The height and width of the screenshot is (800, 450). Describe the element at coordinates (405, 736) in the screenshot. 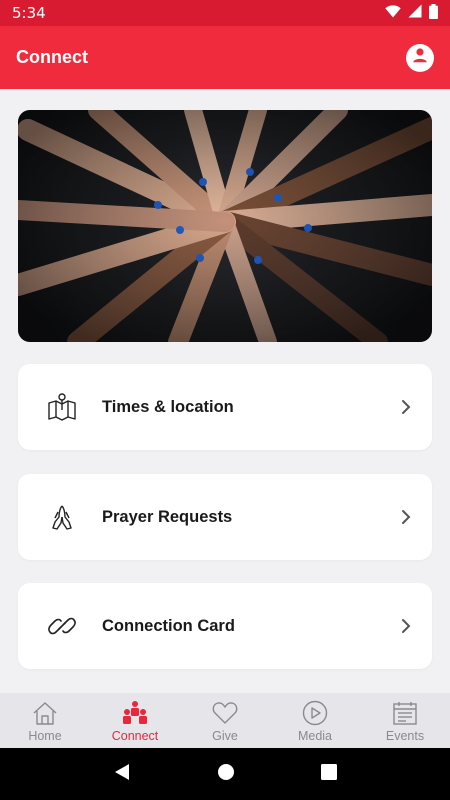

I see `nav-label-events: Events` at that location.